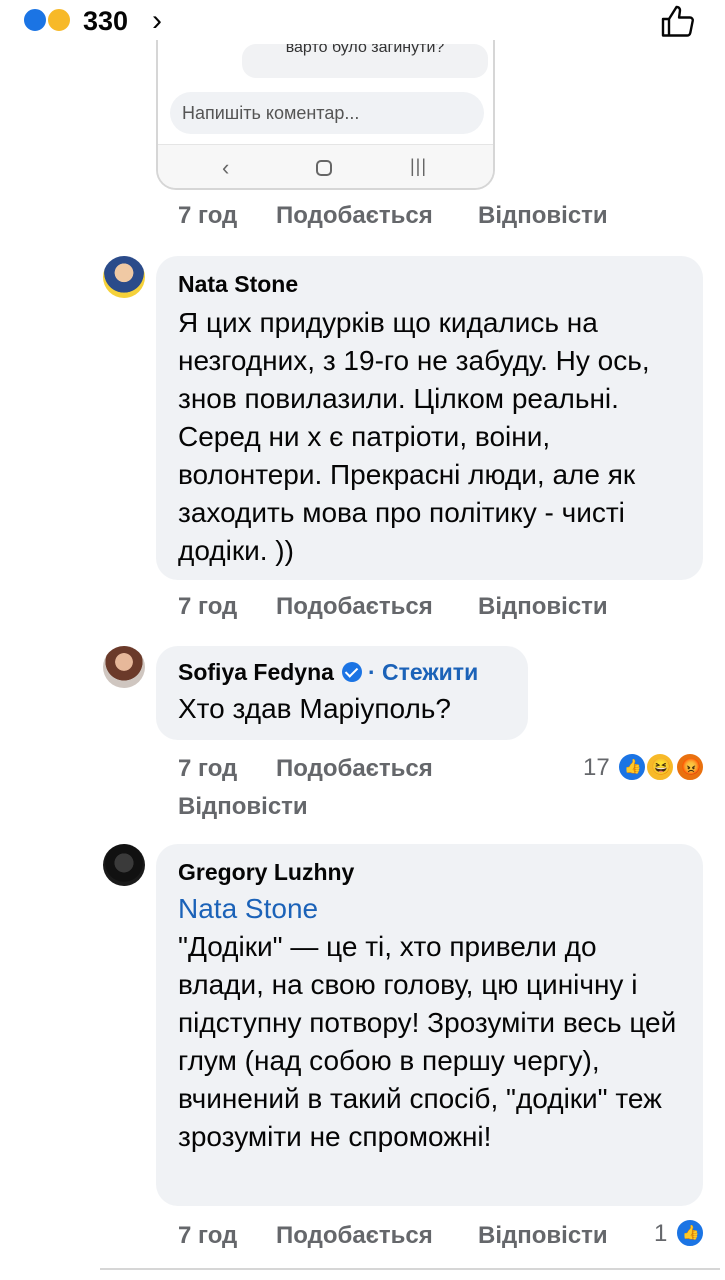 This screenshot has height=1280, width=725. I want to click on care-reaction-icon, so click(59, 20).